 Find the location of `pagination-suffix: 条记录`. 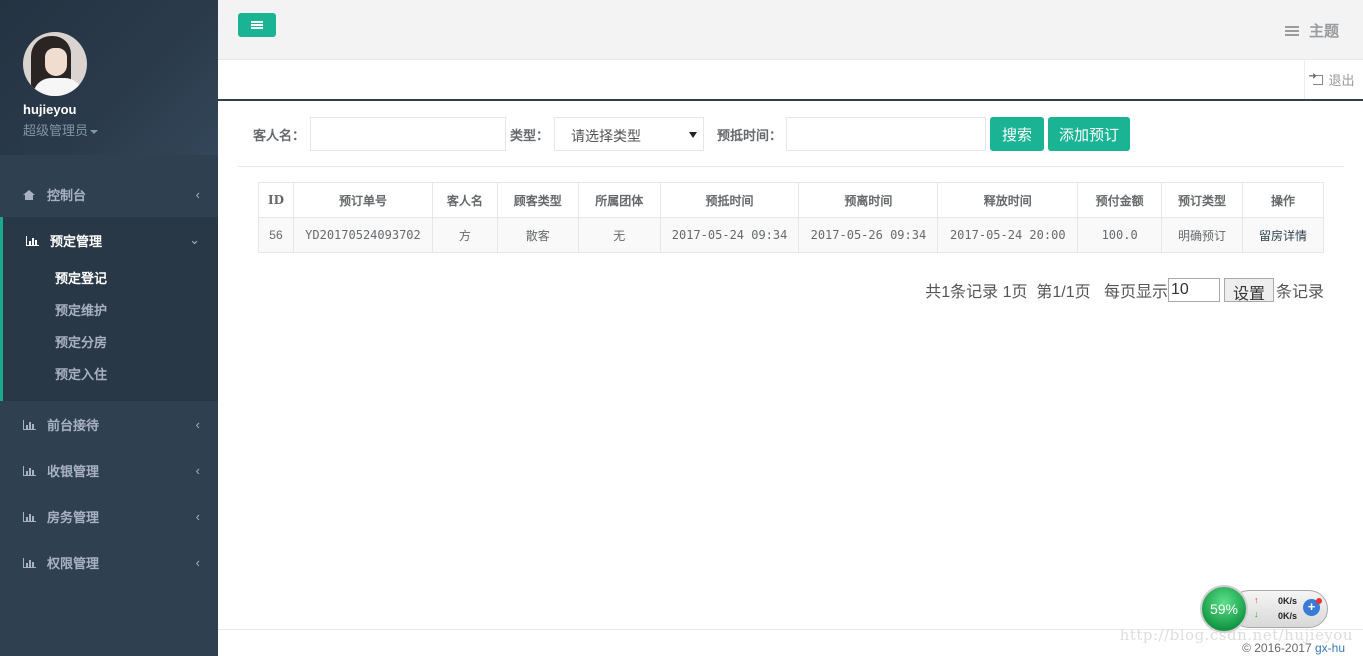

pagination-suffix: 条记录 is located at coordinates (1299, 292).